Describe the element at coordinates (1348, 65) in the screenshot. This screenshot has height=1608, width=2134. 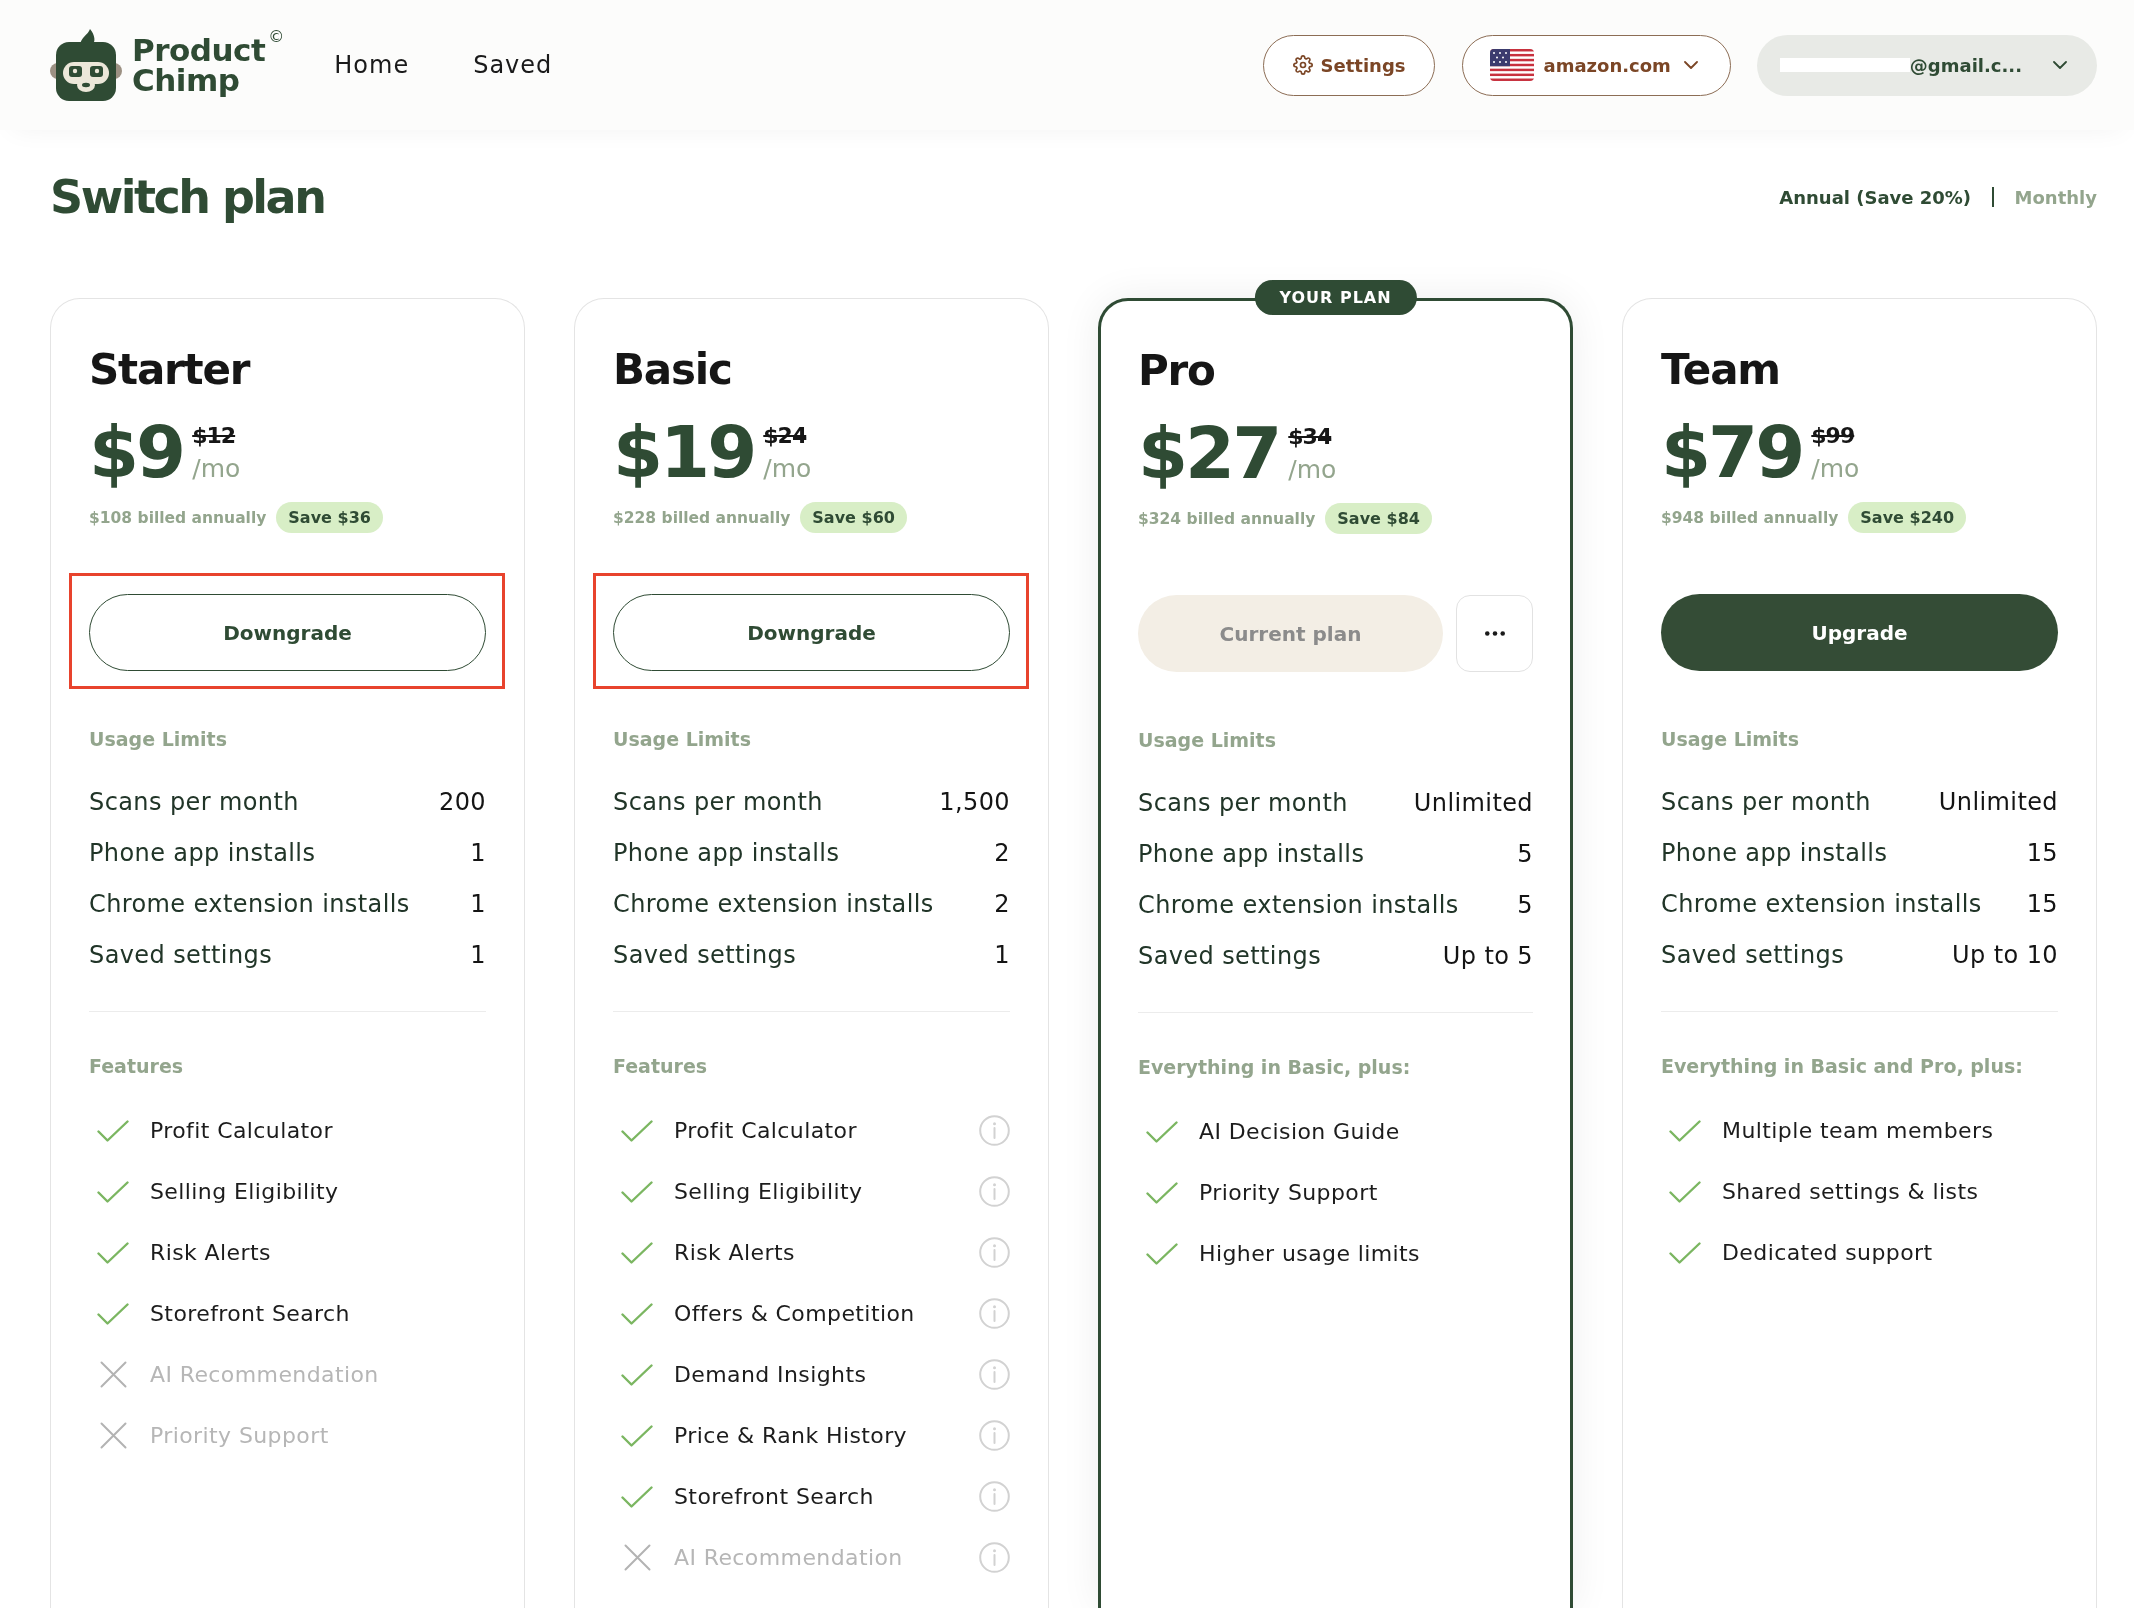
I see `settings-button: Settings` at that location.